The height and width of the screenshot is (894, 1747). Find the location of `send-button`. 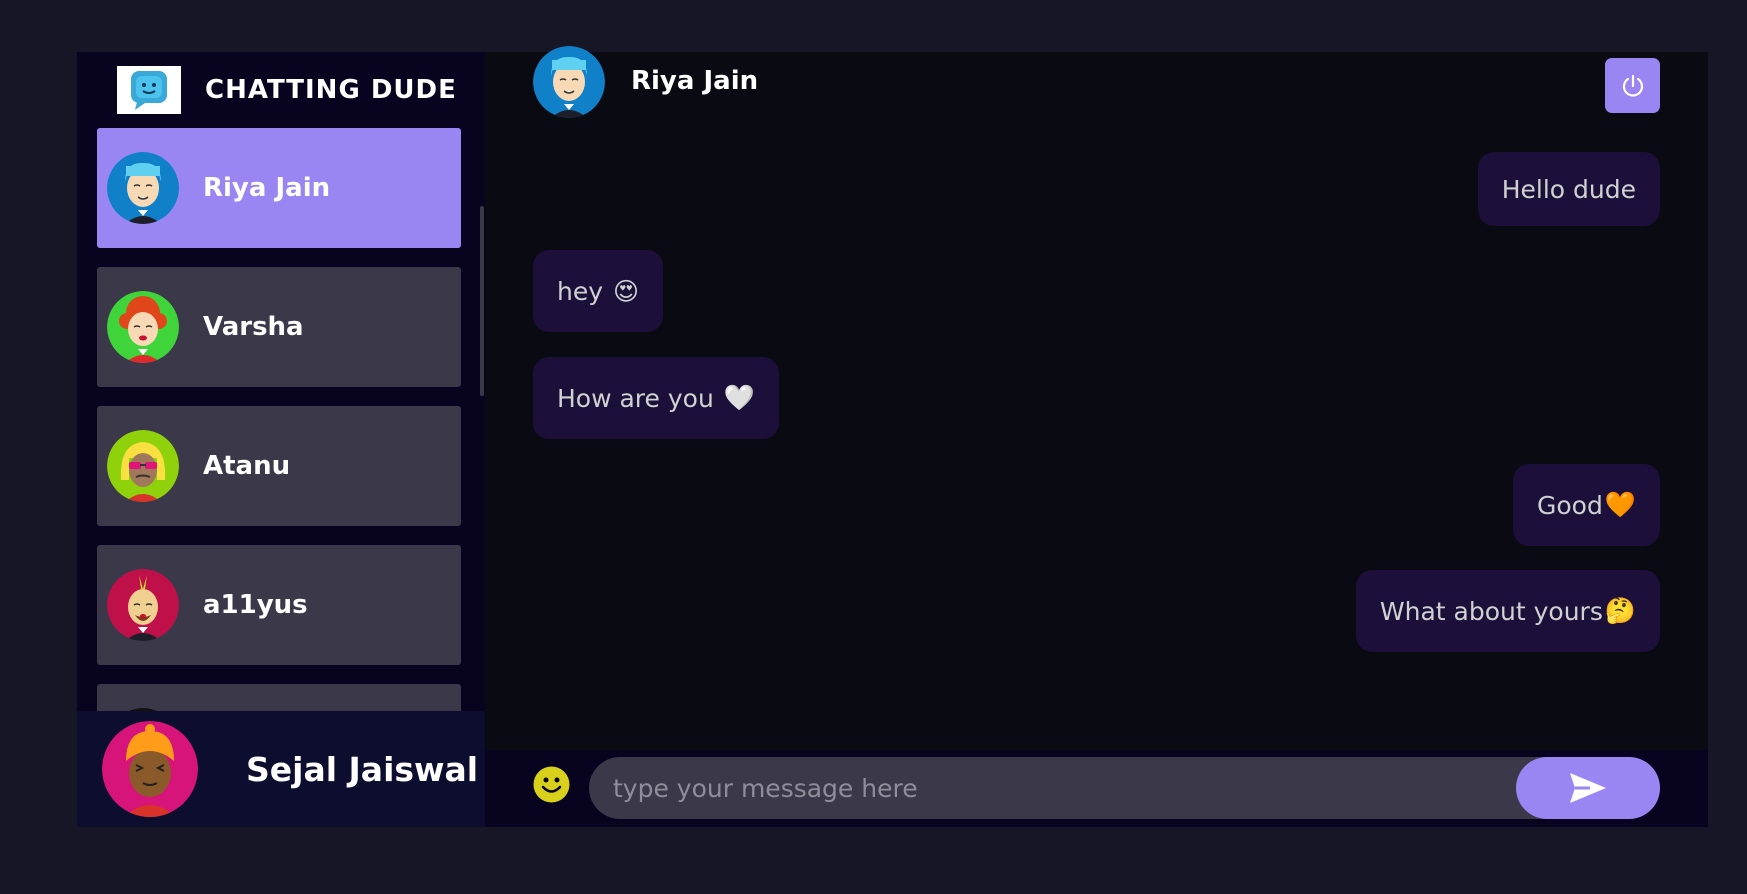

send-button is located at coordinates (1588, 788).